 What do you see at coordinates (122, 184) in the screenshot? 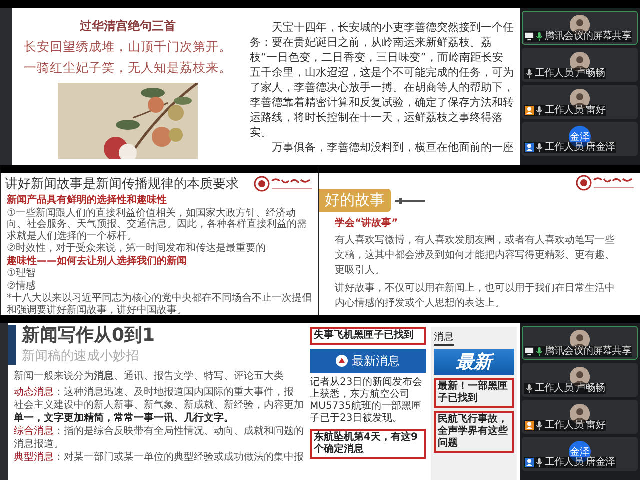
I see `slide-title: 讲好新闻故事是新闻传播规律的本质要求` at bounding box center [122, 184].